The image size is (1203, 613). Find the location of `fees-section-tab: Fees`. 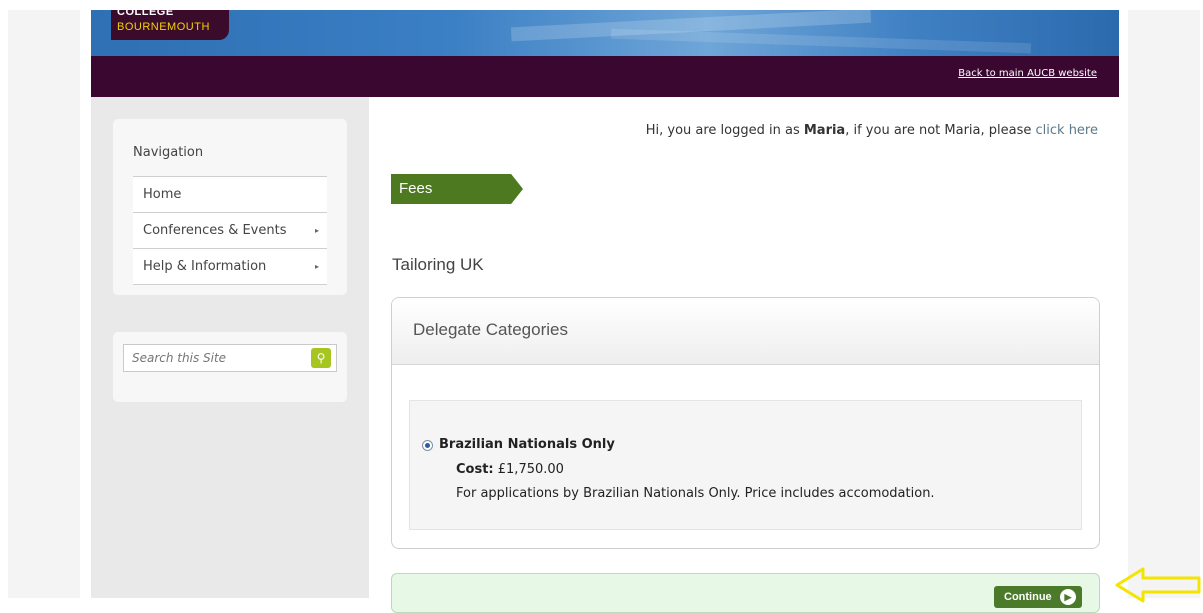

fees-section-tab: Fees is located at coordinates (457, 189).